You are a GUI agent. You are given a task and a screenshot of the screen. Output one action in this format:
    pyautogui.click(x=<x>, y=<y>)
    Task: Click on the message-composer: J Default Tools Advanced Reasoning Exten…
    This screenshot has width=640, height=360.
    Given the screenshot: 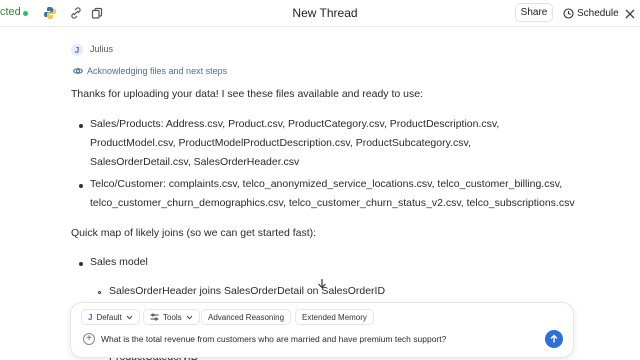 What is the action you would take?
    pyautogui.click(x=322, y=330)
    